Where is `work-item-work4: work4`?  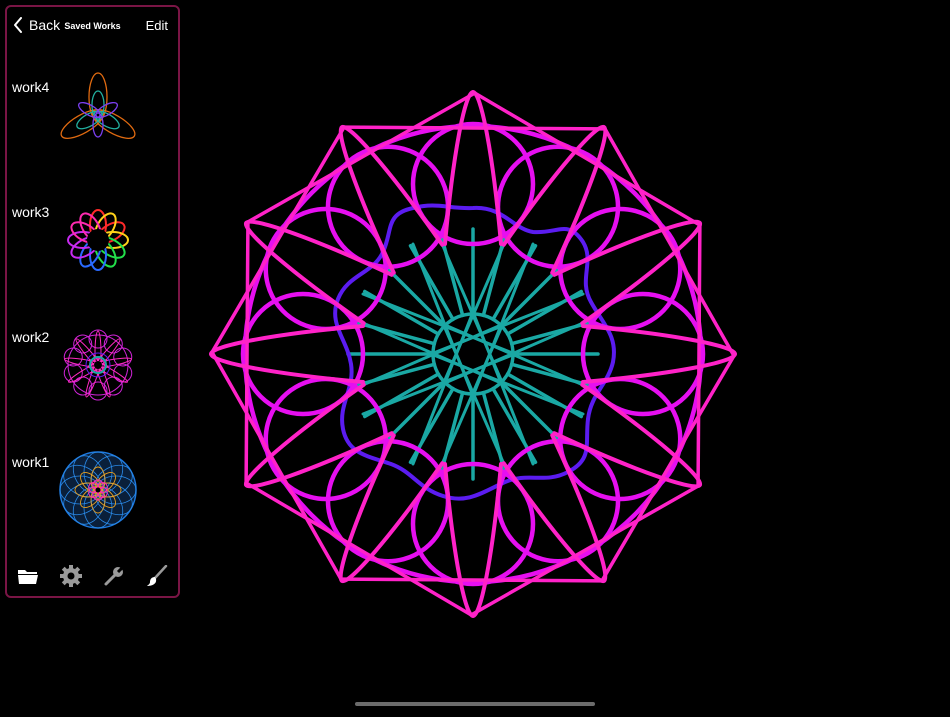 work-item-work4: work4 is located at coordinates (92, 134).